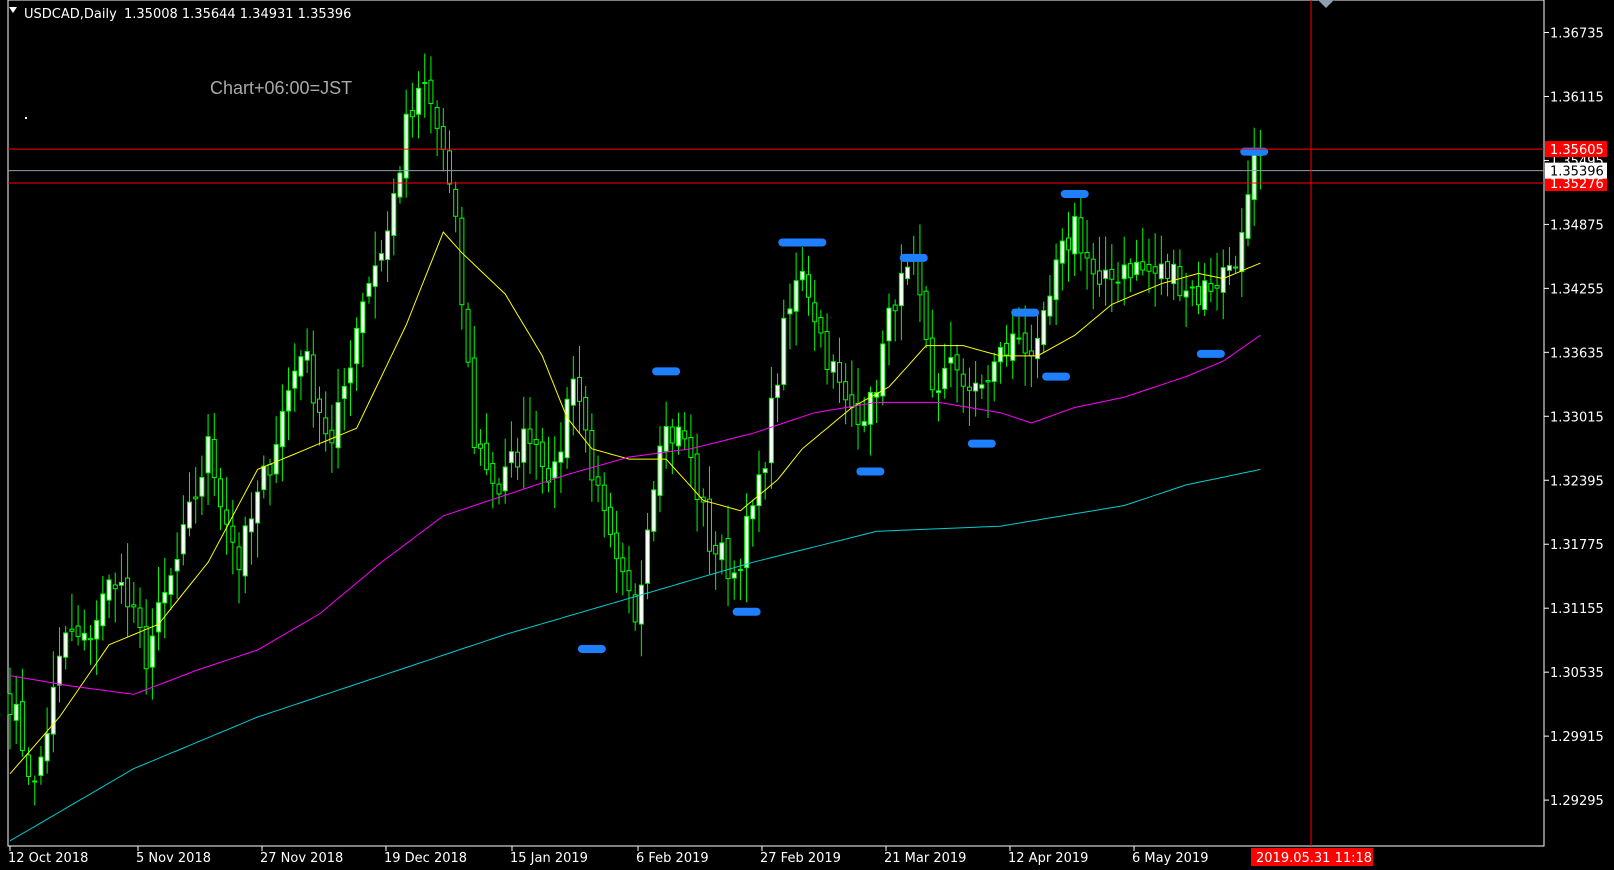 This screenshot has width=1614, height=870. What do you see at coordinates (48, 858) in the screenshot?
I see `x-tick-label: 12 Oct 2018` at bounding box center [48, 858].